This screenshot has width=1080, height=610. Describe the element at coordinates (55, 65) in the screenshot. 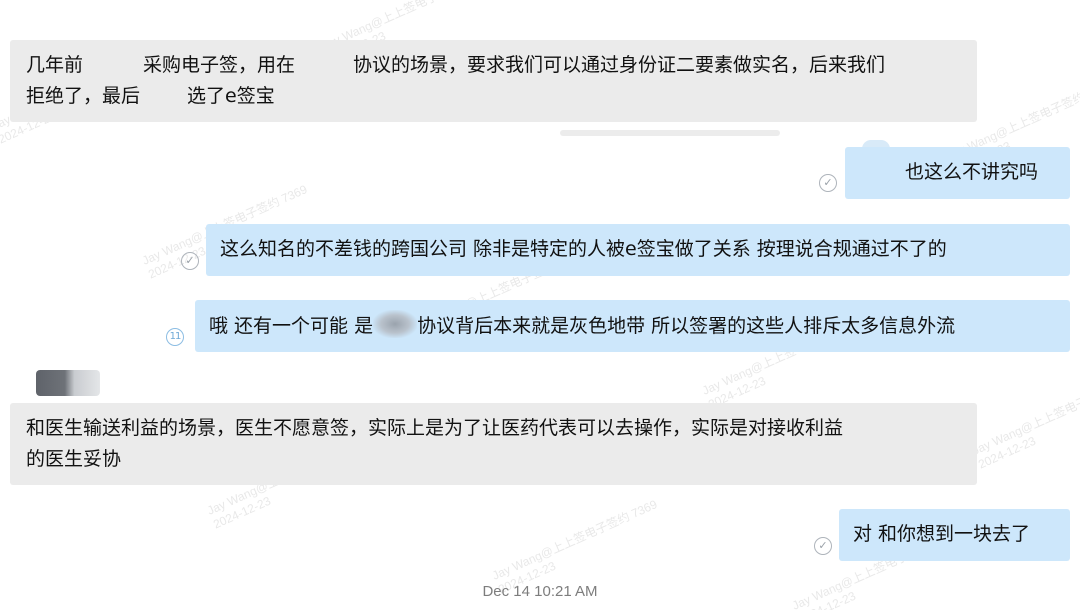

I see `message-text: 几年前` at that location.